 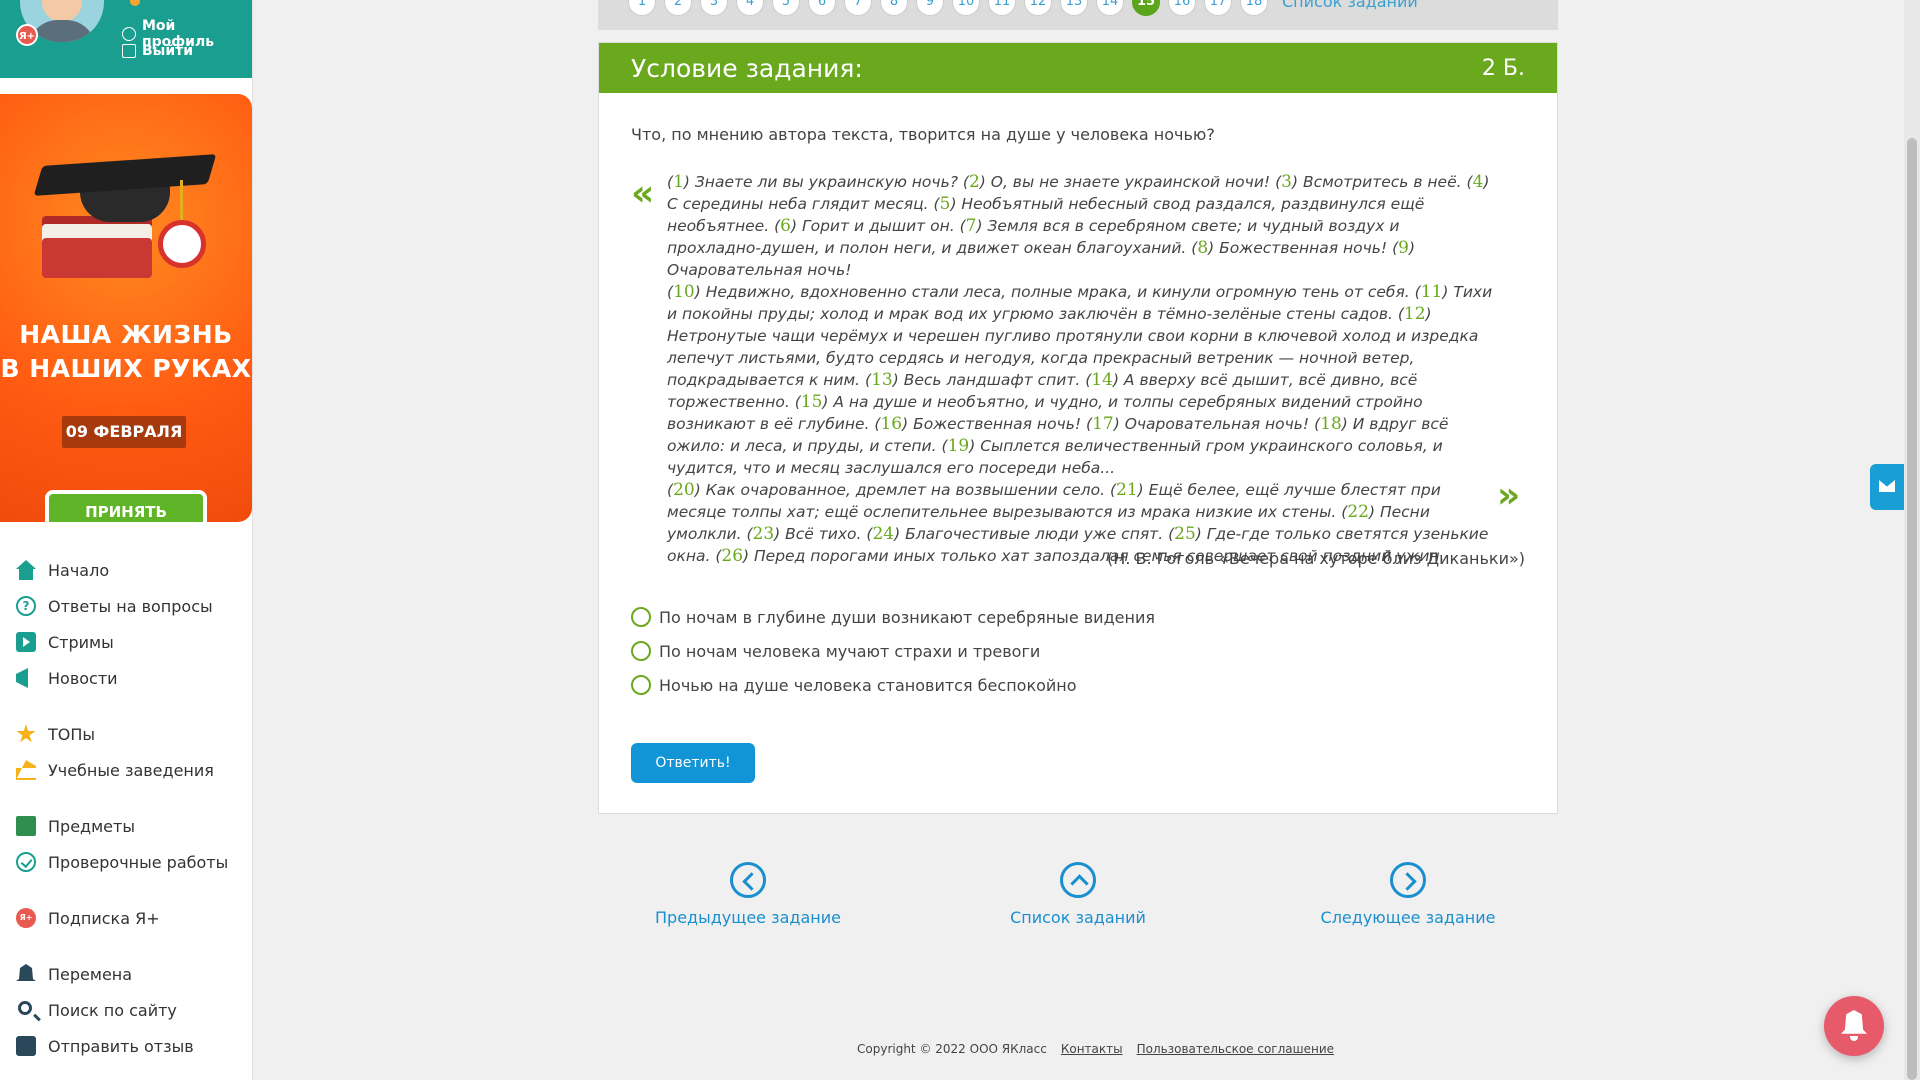 What do you see at coordinates (1254, 8) in the screenshot?
I see `pager-page-18: 18` at bounding box center [1254, 8].